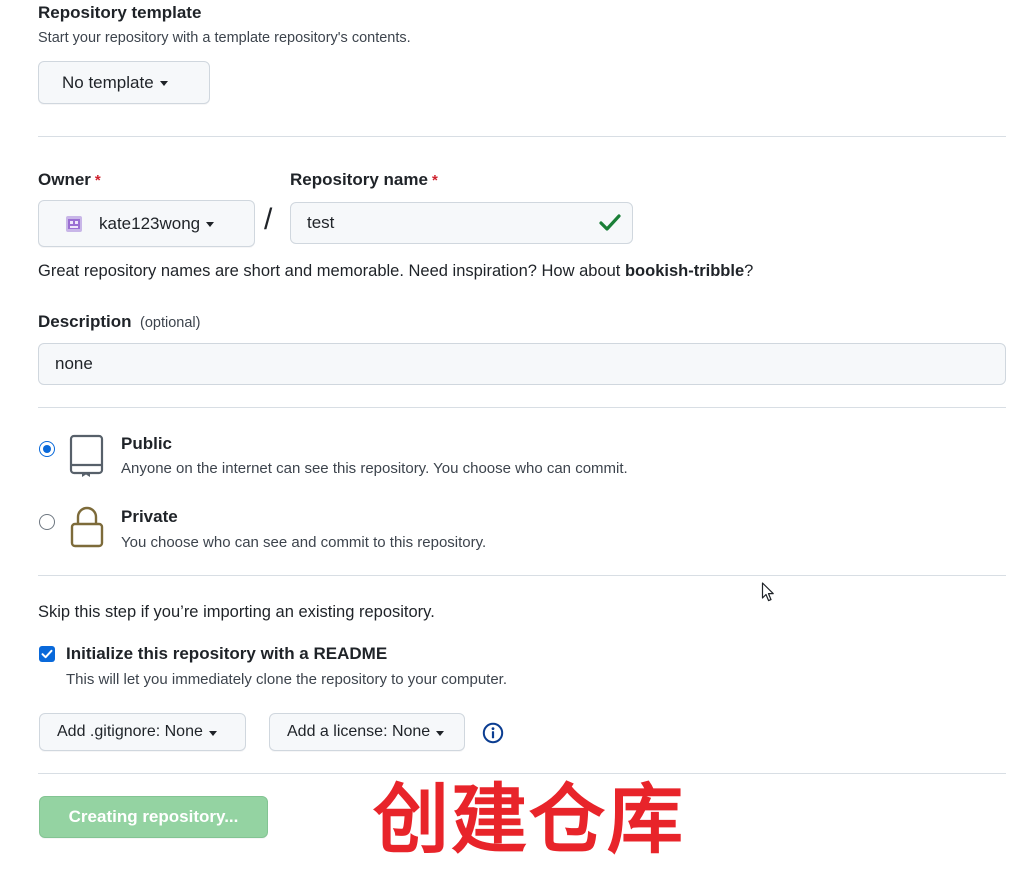 This screenshot has height=874, width=1018. What do you see at coordinates (74, 363) in the screenshot?
I see `description-value: none` at bounding box center [74, 363].